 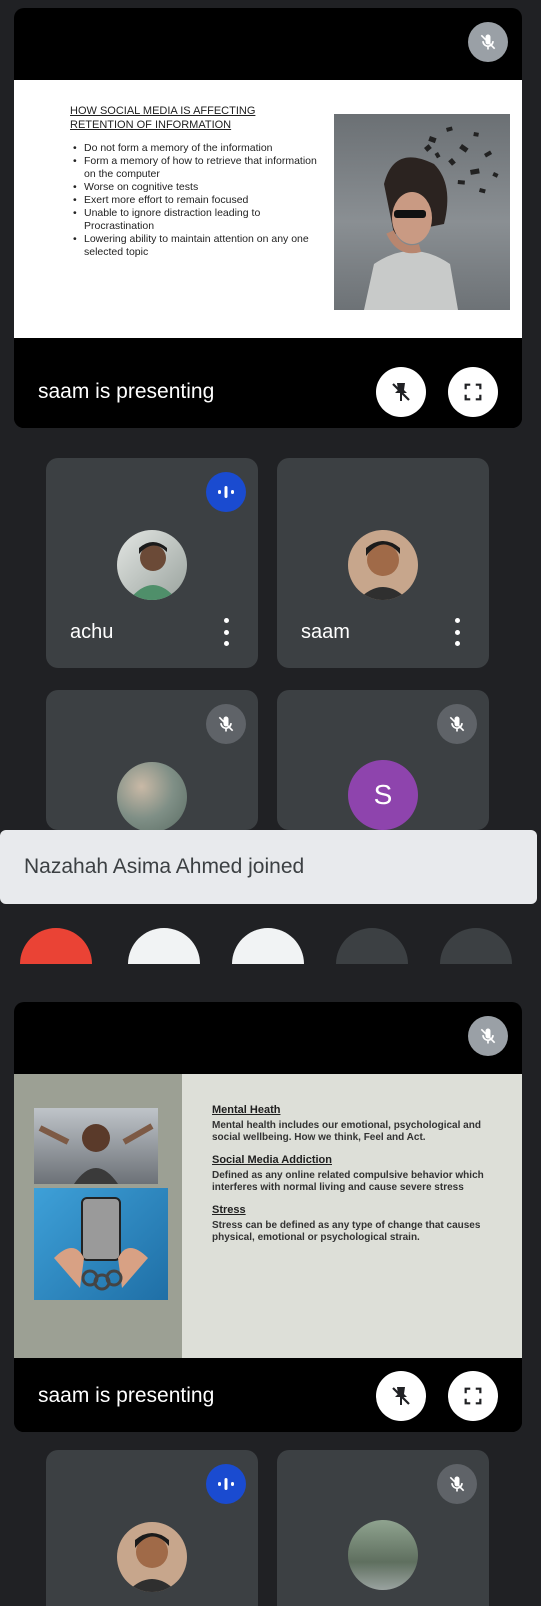 I want to click on avatar-letter: S, so click(x=383, y=794).